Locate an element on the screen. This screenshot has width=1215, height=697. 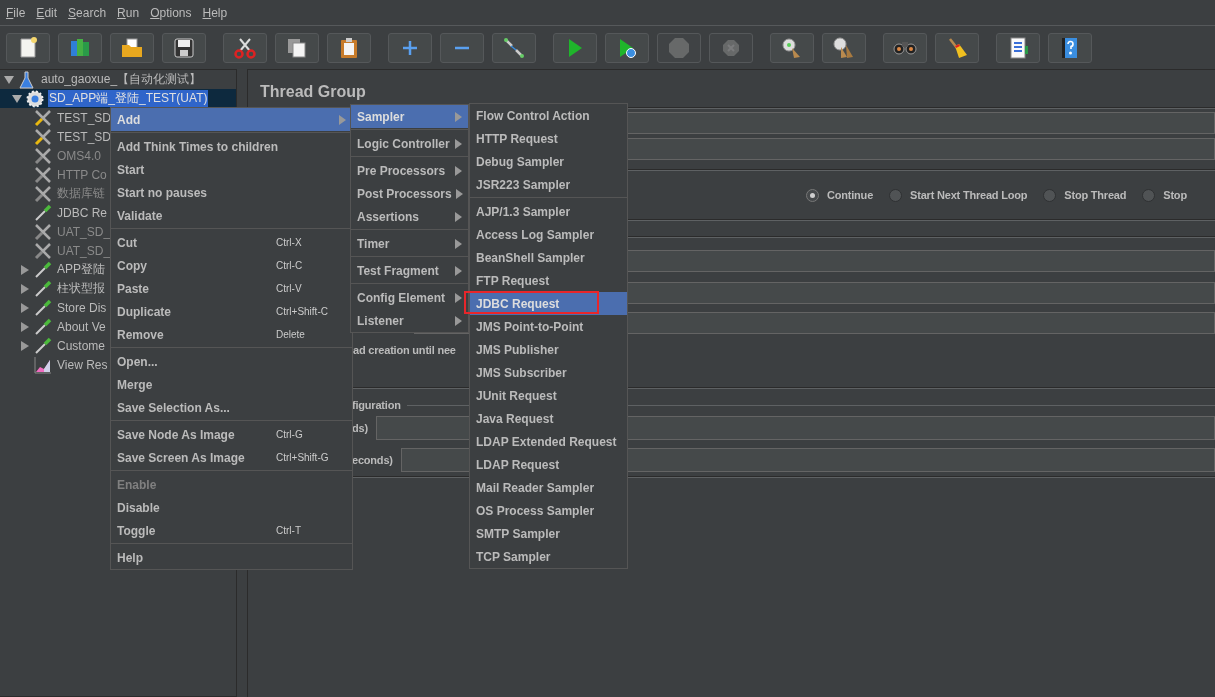
menu-item: AJP/1.3 Sampler is located at coordinates (548, 211).